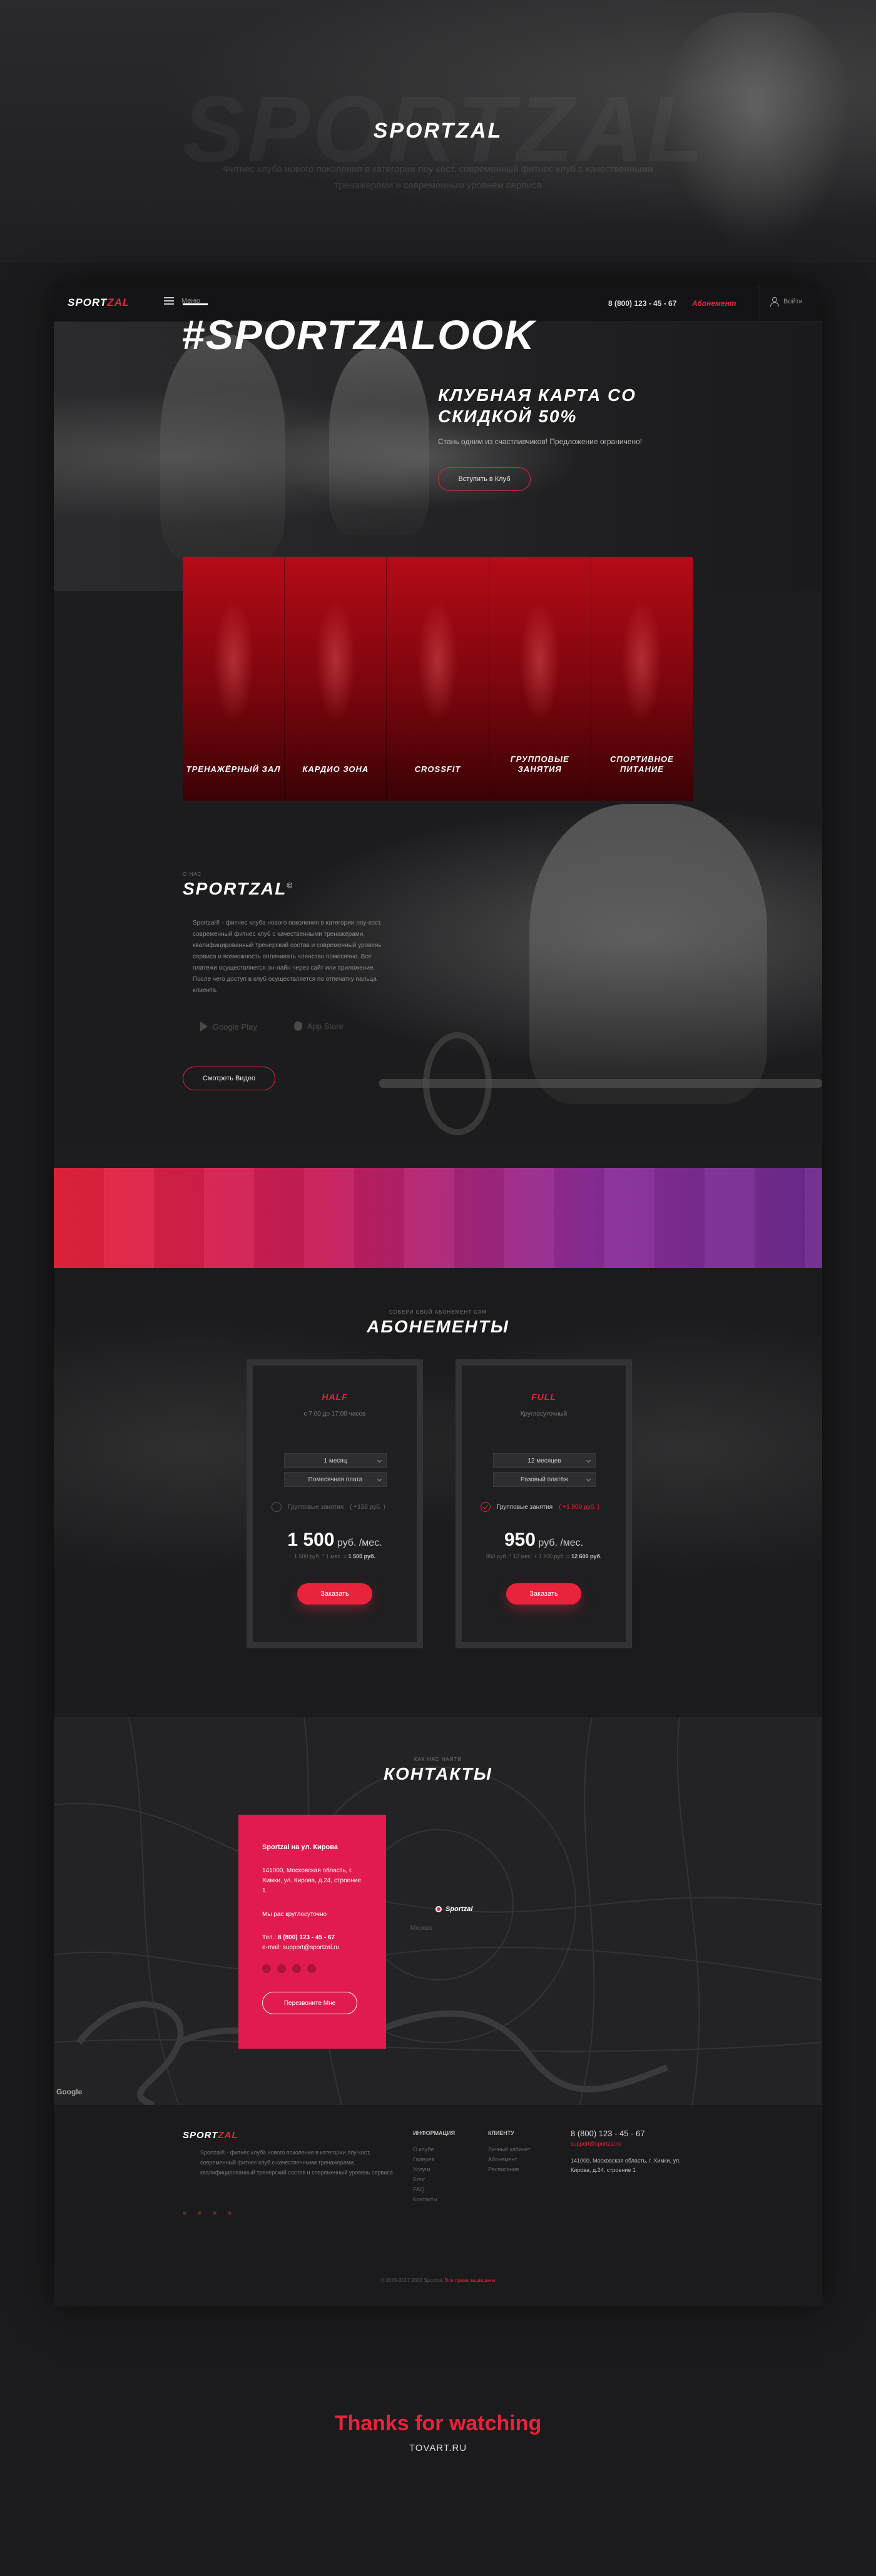 The image size is (876, 2576). I want to click on footer-link: О клубе, so click(425, 2149).